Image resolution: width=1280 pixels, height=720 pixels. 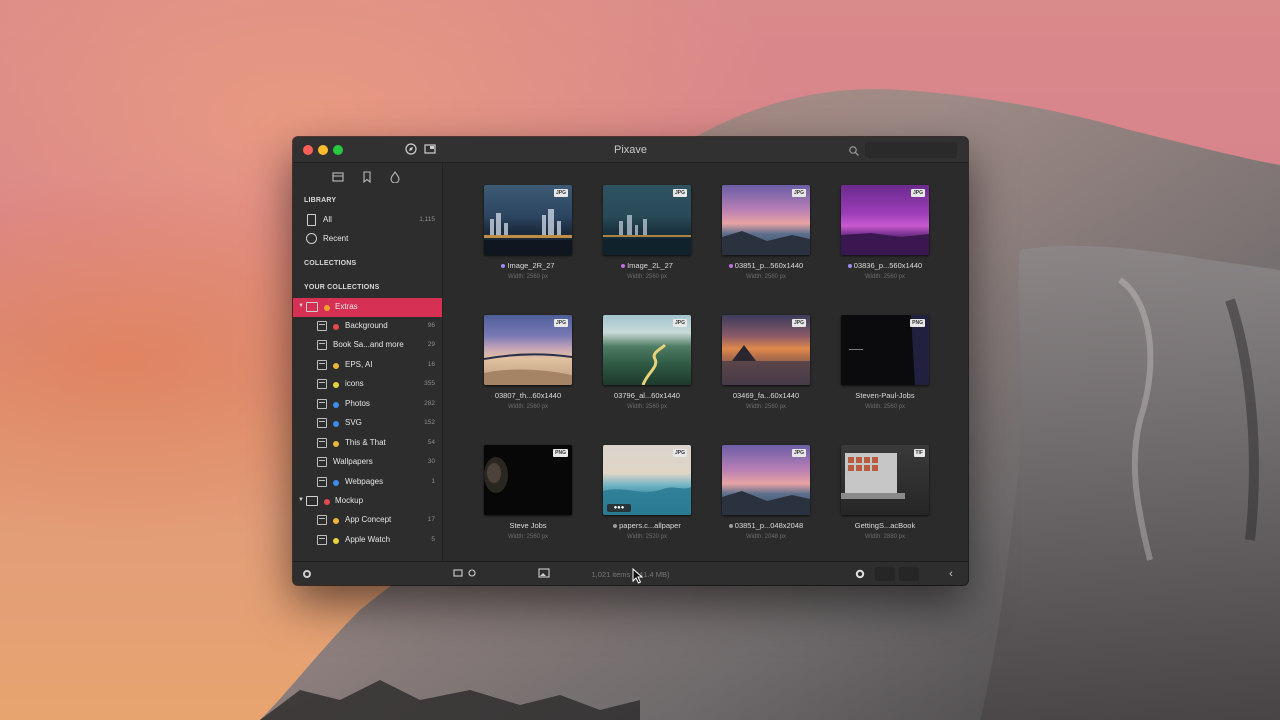 I want to click on sidebar-item-label: App Concept, so click(x=368, y=519).